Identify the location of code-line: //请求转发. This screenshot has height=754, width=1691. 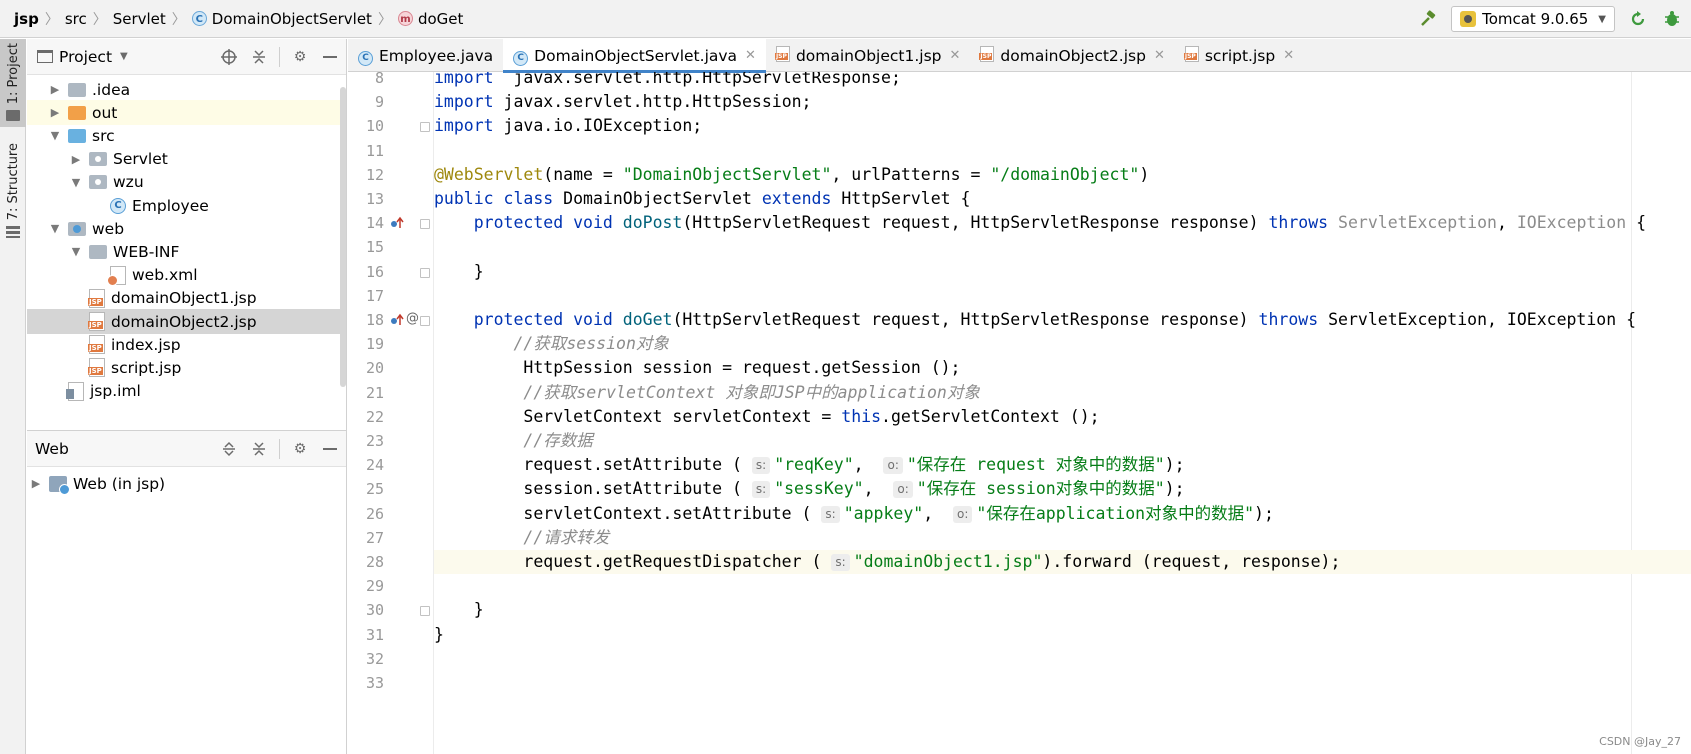
(1062, 538).